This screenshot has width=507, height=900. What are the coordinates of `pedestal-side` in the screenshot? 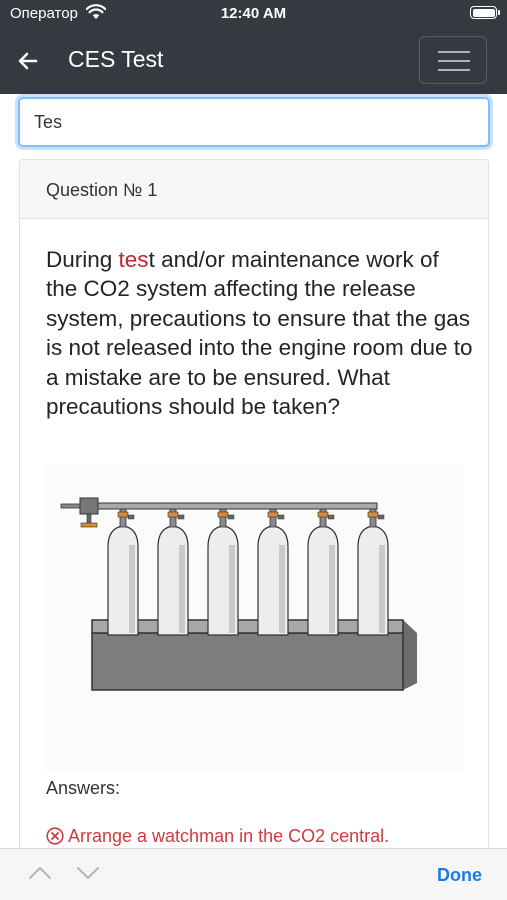 It's located at (410, 655).